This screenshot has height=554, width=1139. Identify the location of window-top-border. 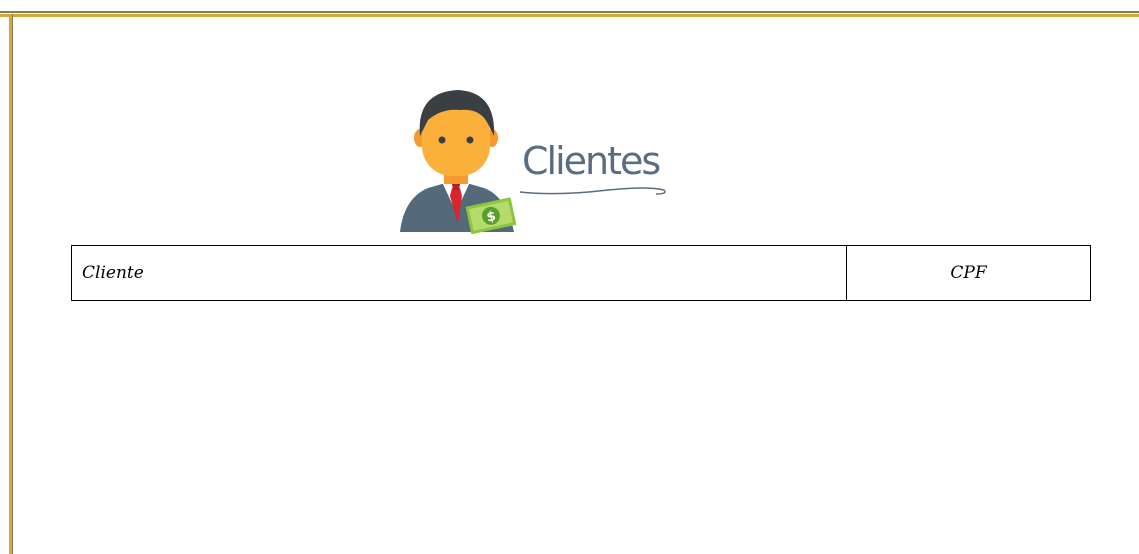
(569, 8).